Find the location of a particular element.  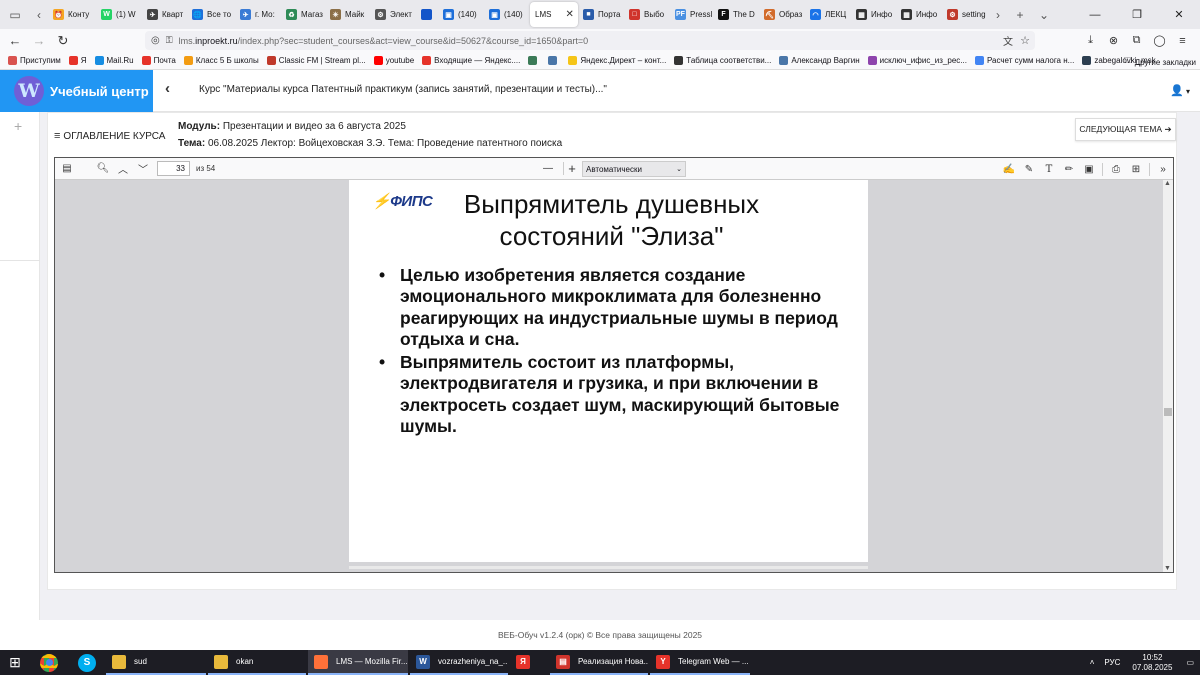

browser-tab: ✳ Майк is located at coordinates (347, 14).